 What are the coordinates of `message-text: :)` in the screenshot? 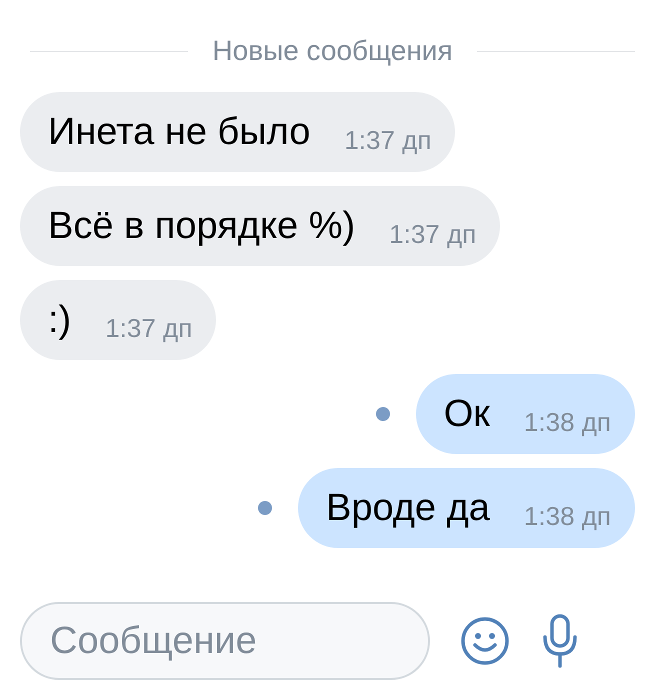 It's located at (60, 320).